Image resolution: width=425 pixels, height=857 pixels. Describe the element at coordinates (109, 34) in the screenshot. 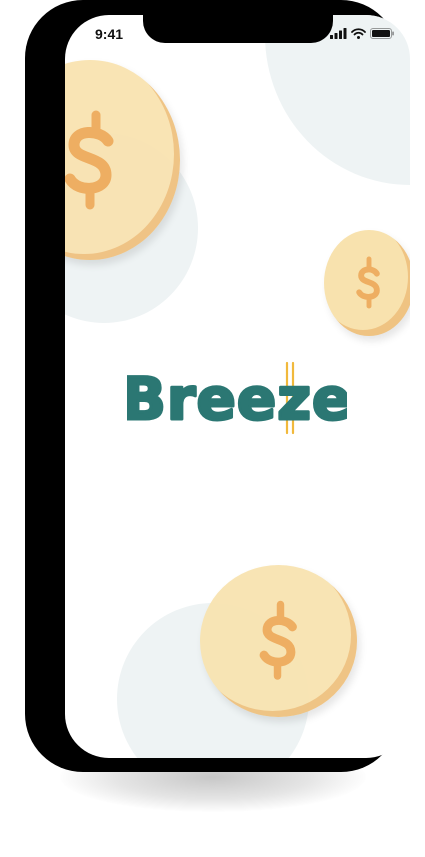

I see `status-time: 9:41` at that location.